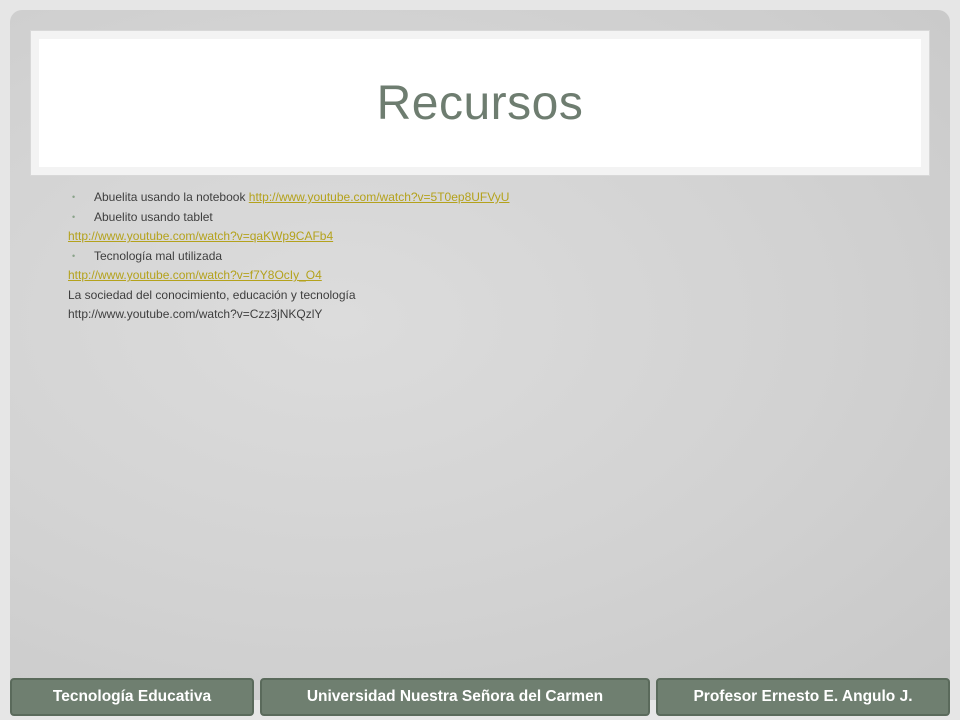 The width and height of the screenshot is (960, 720). Describe the element at coordinates (132, 697) in the screenshot. I see `footer-course-tab: Tecnología Educativa` at that location.